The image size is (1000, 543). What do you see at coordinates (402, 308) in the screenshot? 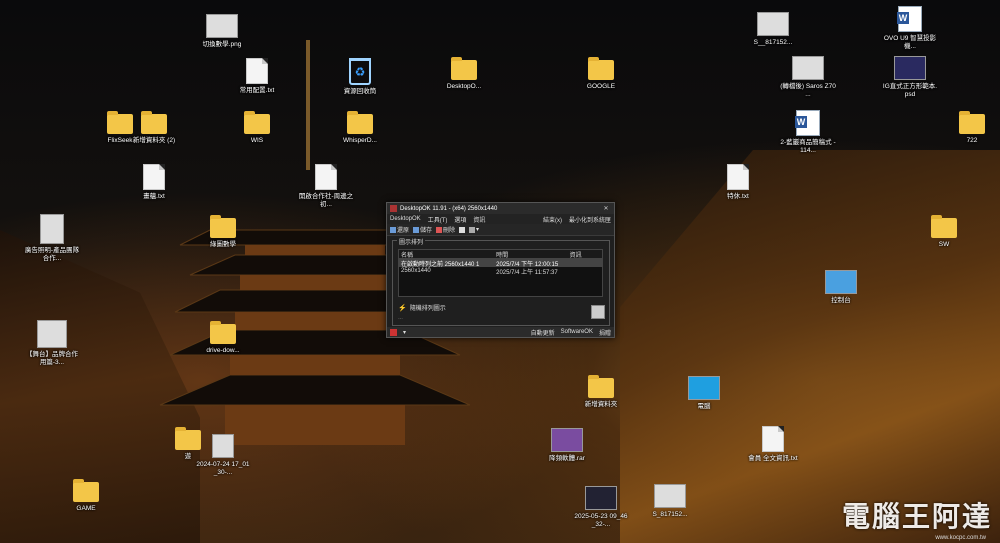
I see `lightning-icon: ⚡` at bounding box center [402, 308].